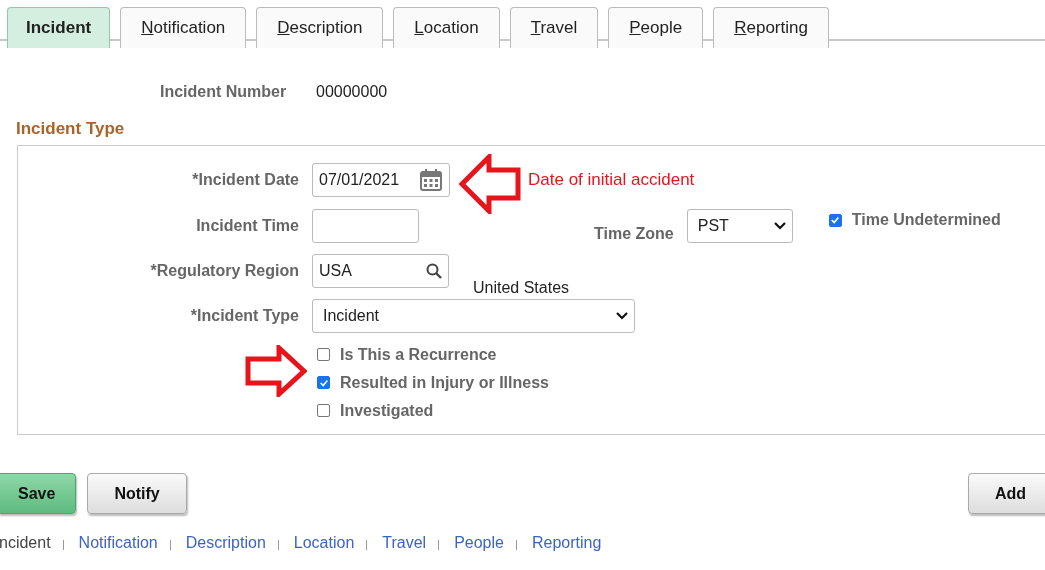 This screenshot has height=570, width=1045. What do you see at coordinates (381, 180) in the screenshot?
I see `date-field: 07/01/2021` at bounding box center [381, 180].